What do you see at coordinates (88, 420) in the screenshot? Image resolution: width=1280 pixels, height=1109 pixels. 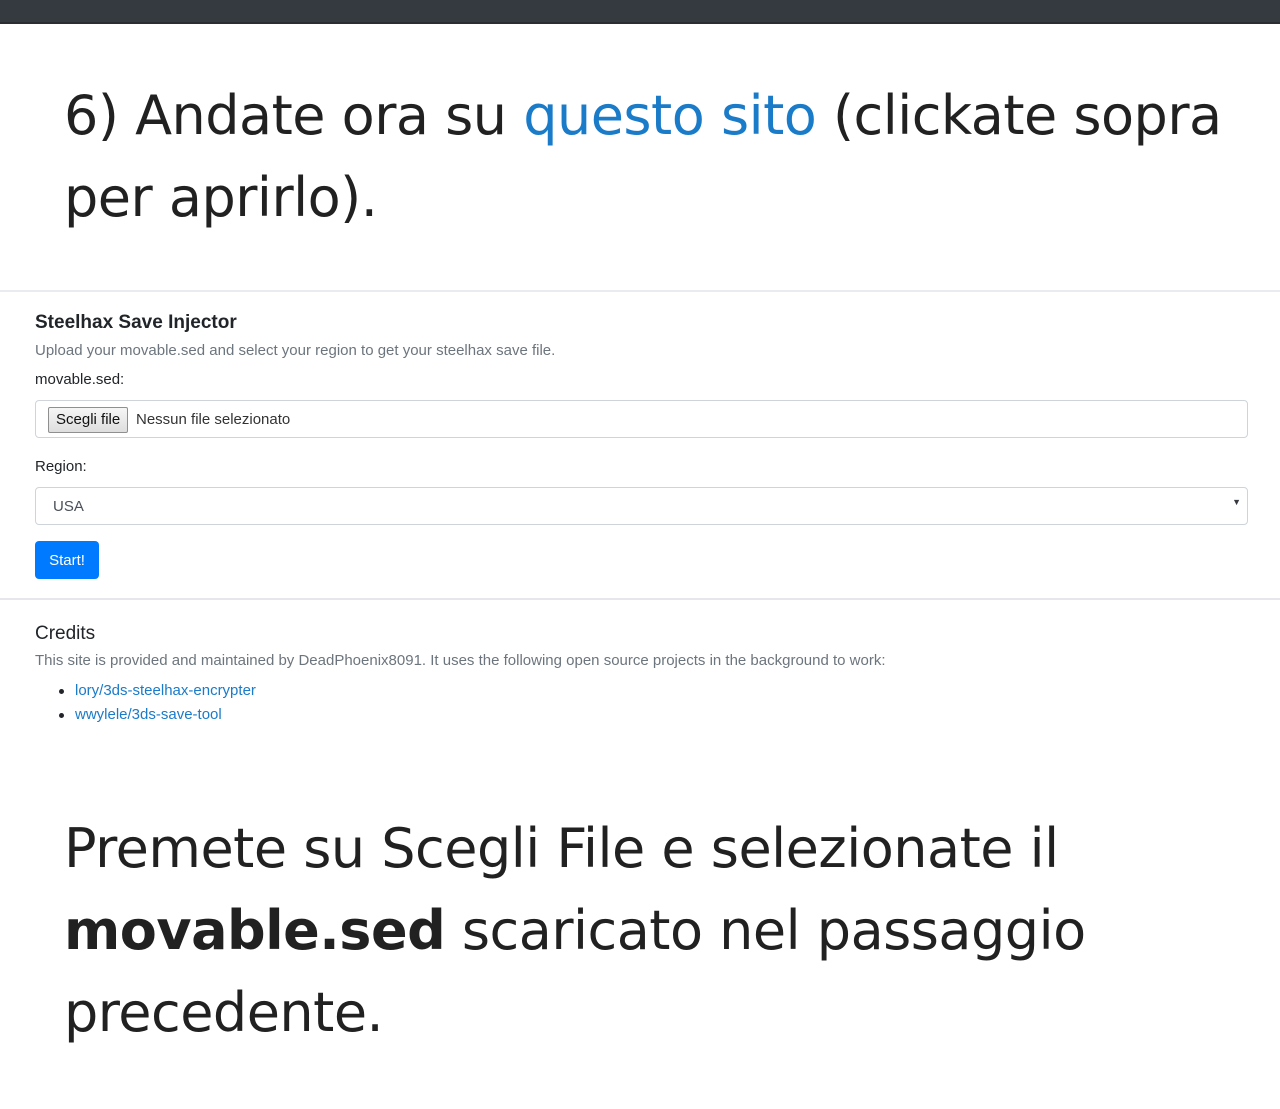 I see `choose-file-button: Scegli file` at bounding box center [88, 420].